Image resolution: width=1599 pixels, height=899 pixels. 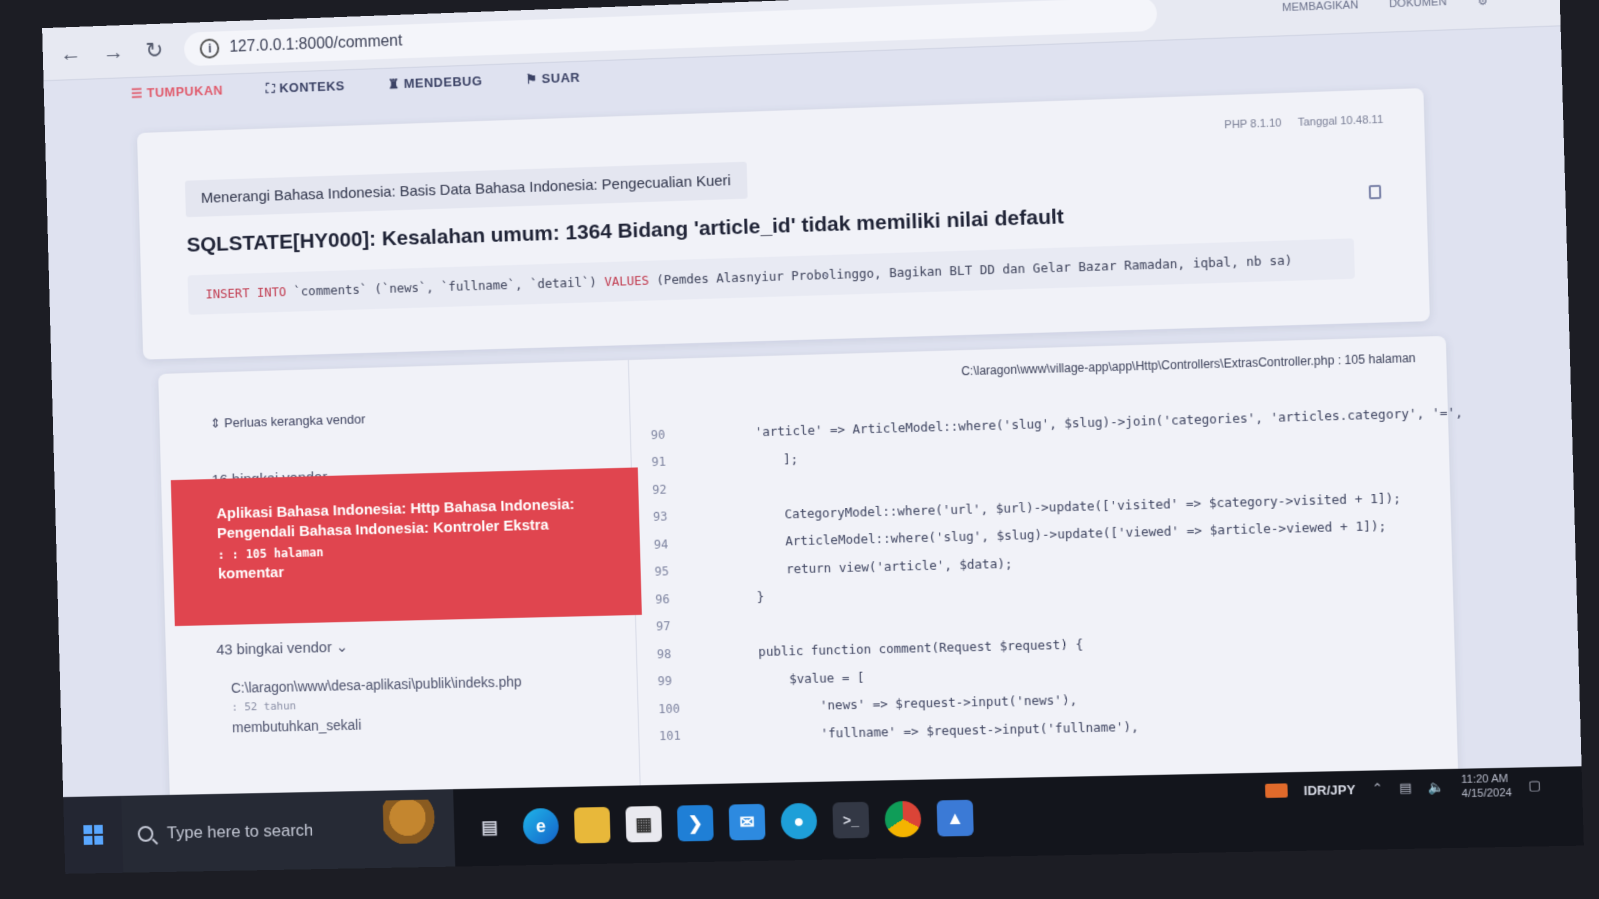 What do you see at coordinates (869, 566) in the screenshot?
I see `code-text: return view('article', $data);` at bounding box center [869, 566].